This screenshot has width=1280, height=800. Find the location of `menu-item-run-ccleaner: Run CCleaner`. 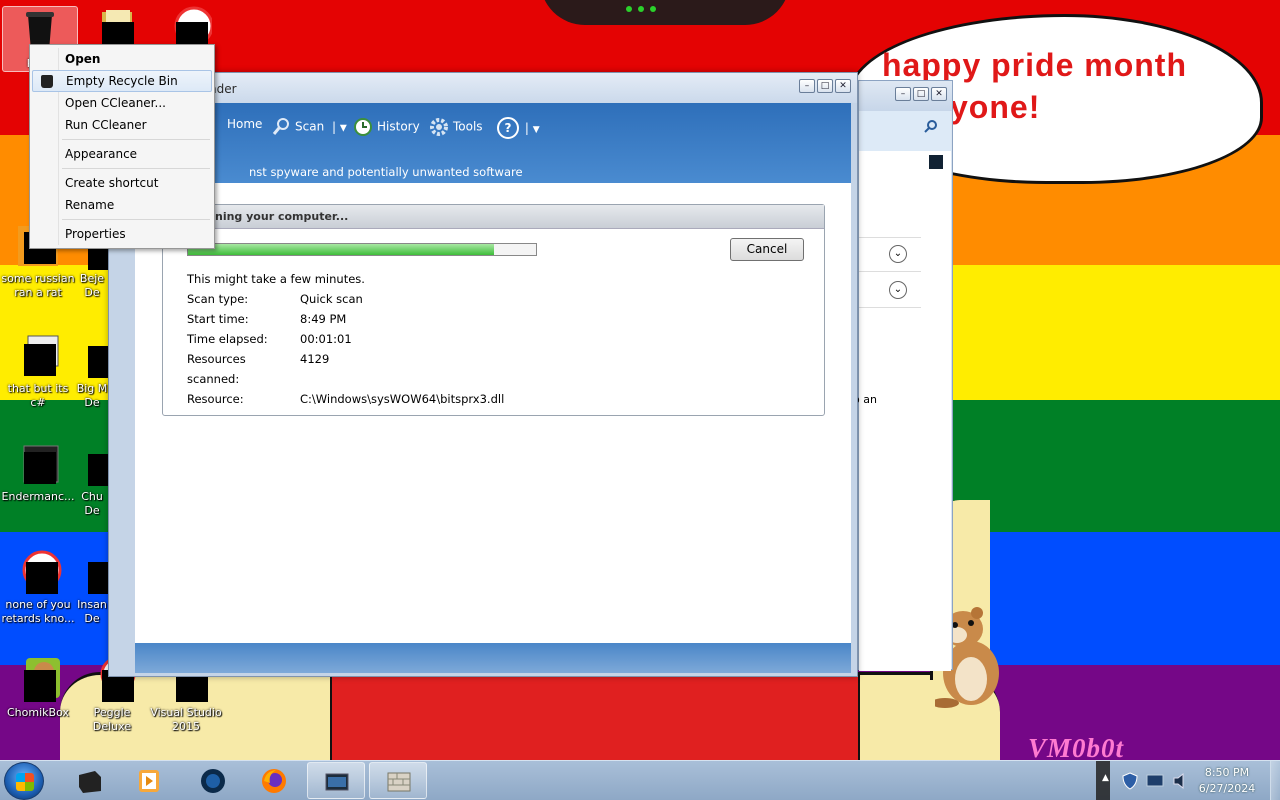

menu-item-run-ccleaner: Run CCleaner is located at coordinates (122, 125).